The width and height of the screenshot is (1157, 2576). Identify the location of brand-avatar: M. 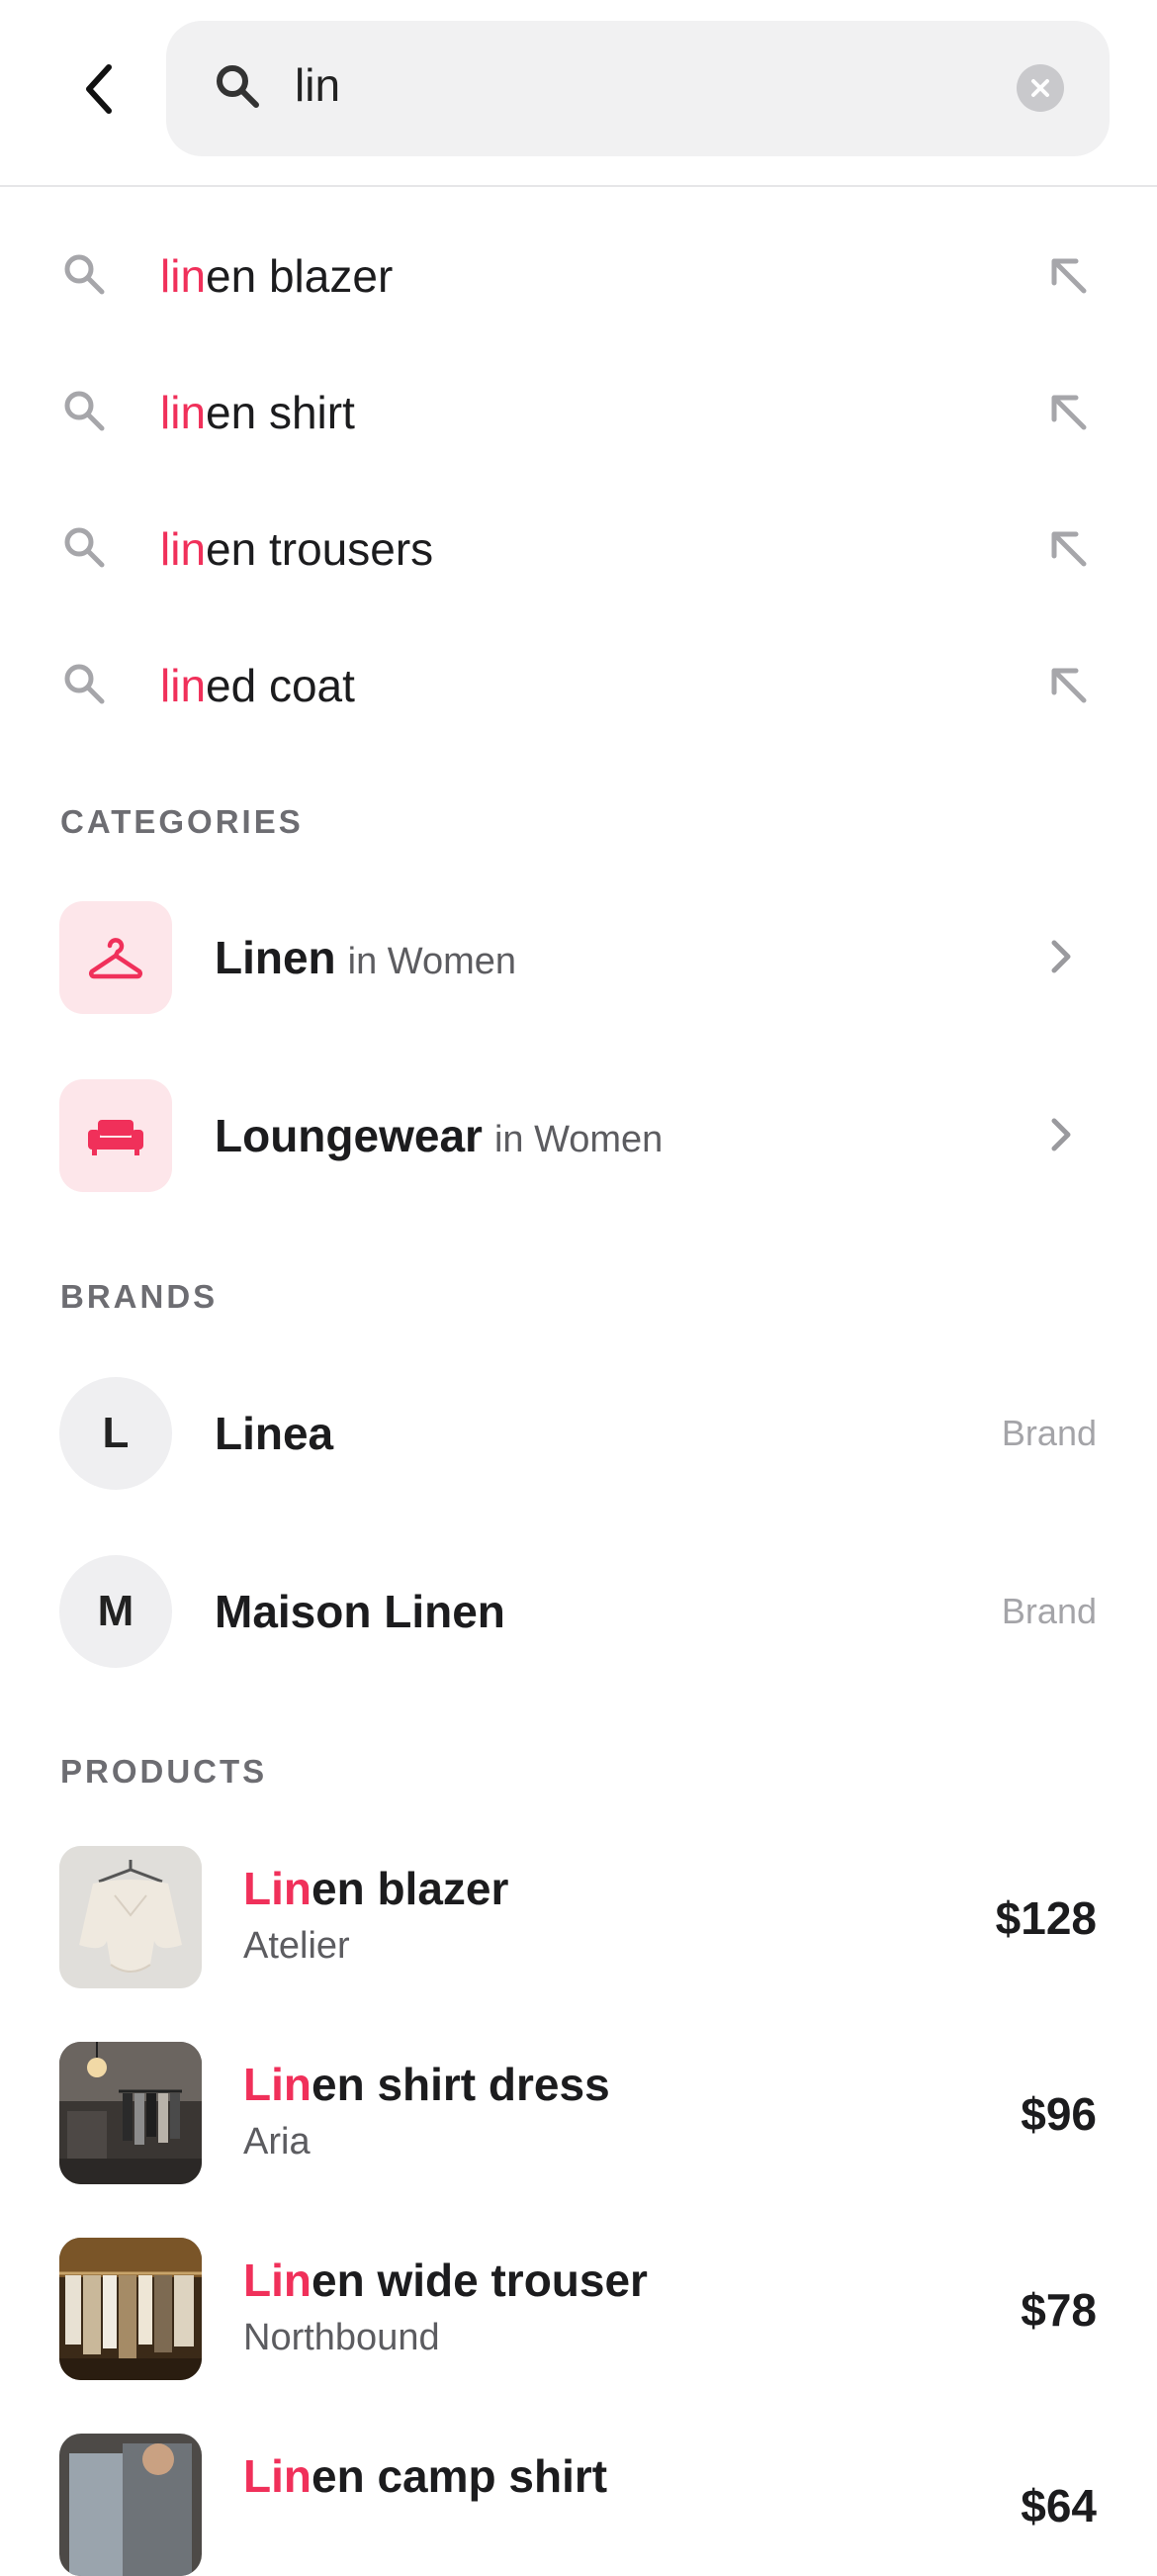
(115, 1612).